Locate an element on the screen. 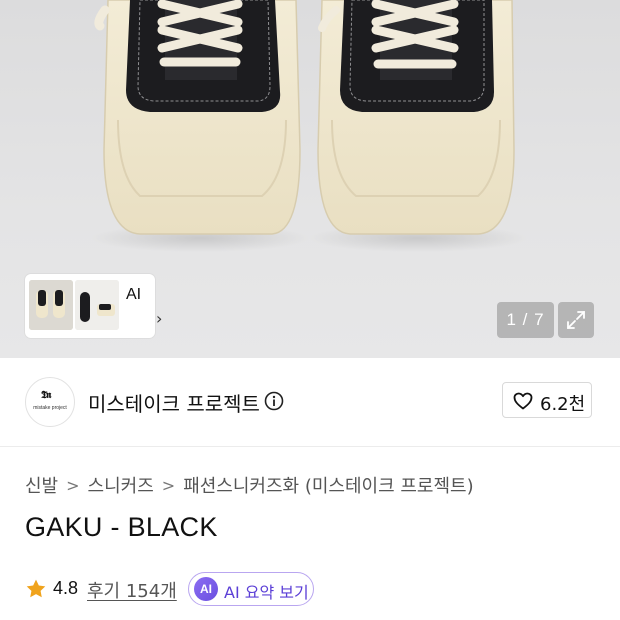 The height and width of the screenshot is (620, 620). breadcrumb: 신발 > 스니커즈 > 패션스니커즈화 (미스테이크 프로젝트) is located at coordinates (249, 485).